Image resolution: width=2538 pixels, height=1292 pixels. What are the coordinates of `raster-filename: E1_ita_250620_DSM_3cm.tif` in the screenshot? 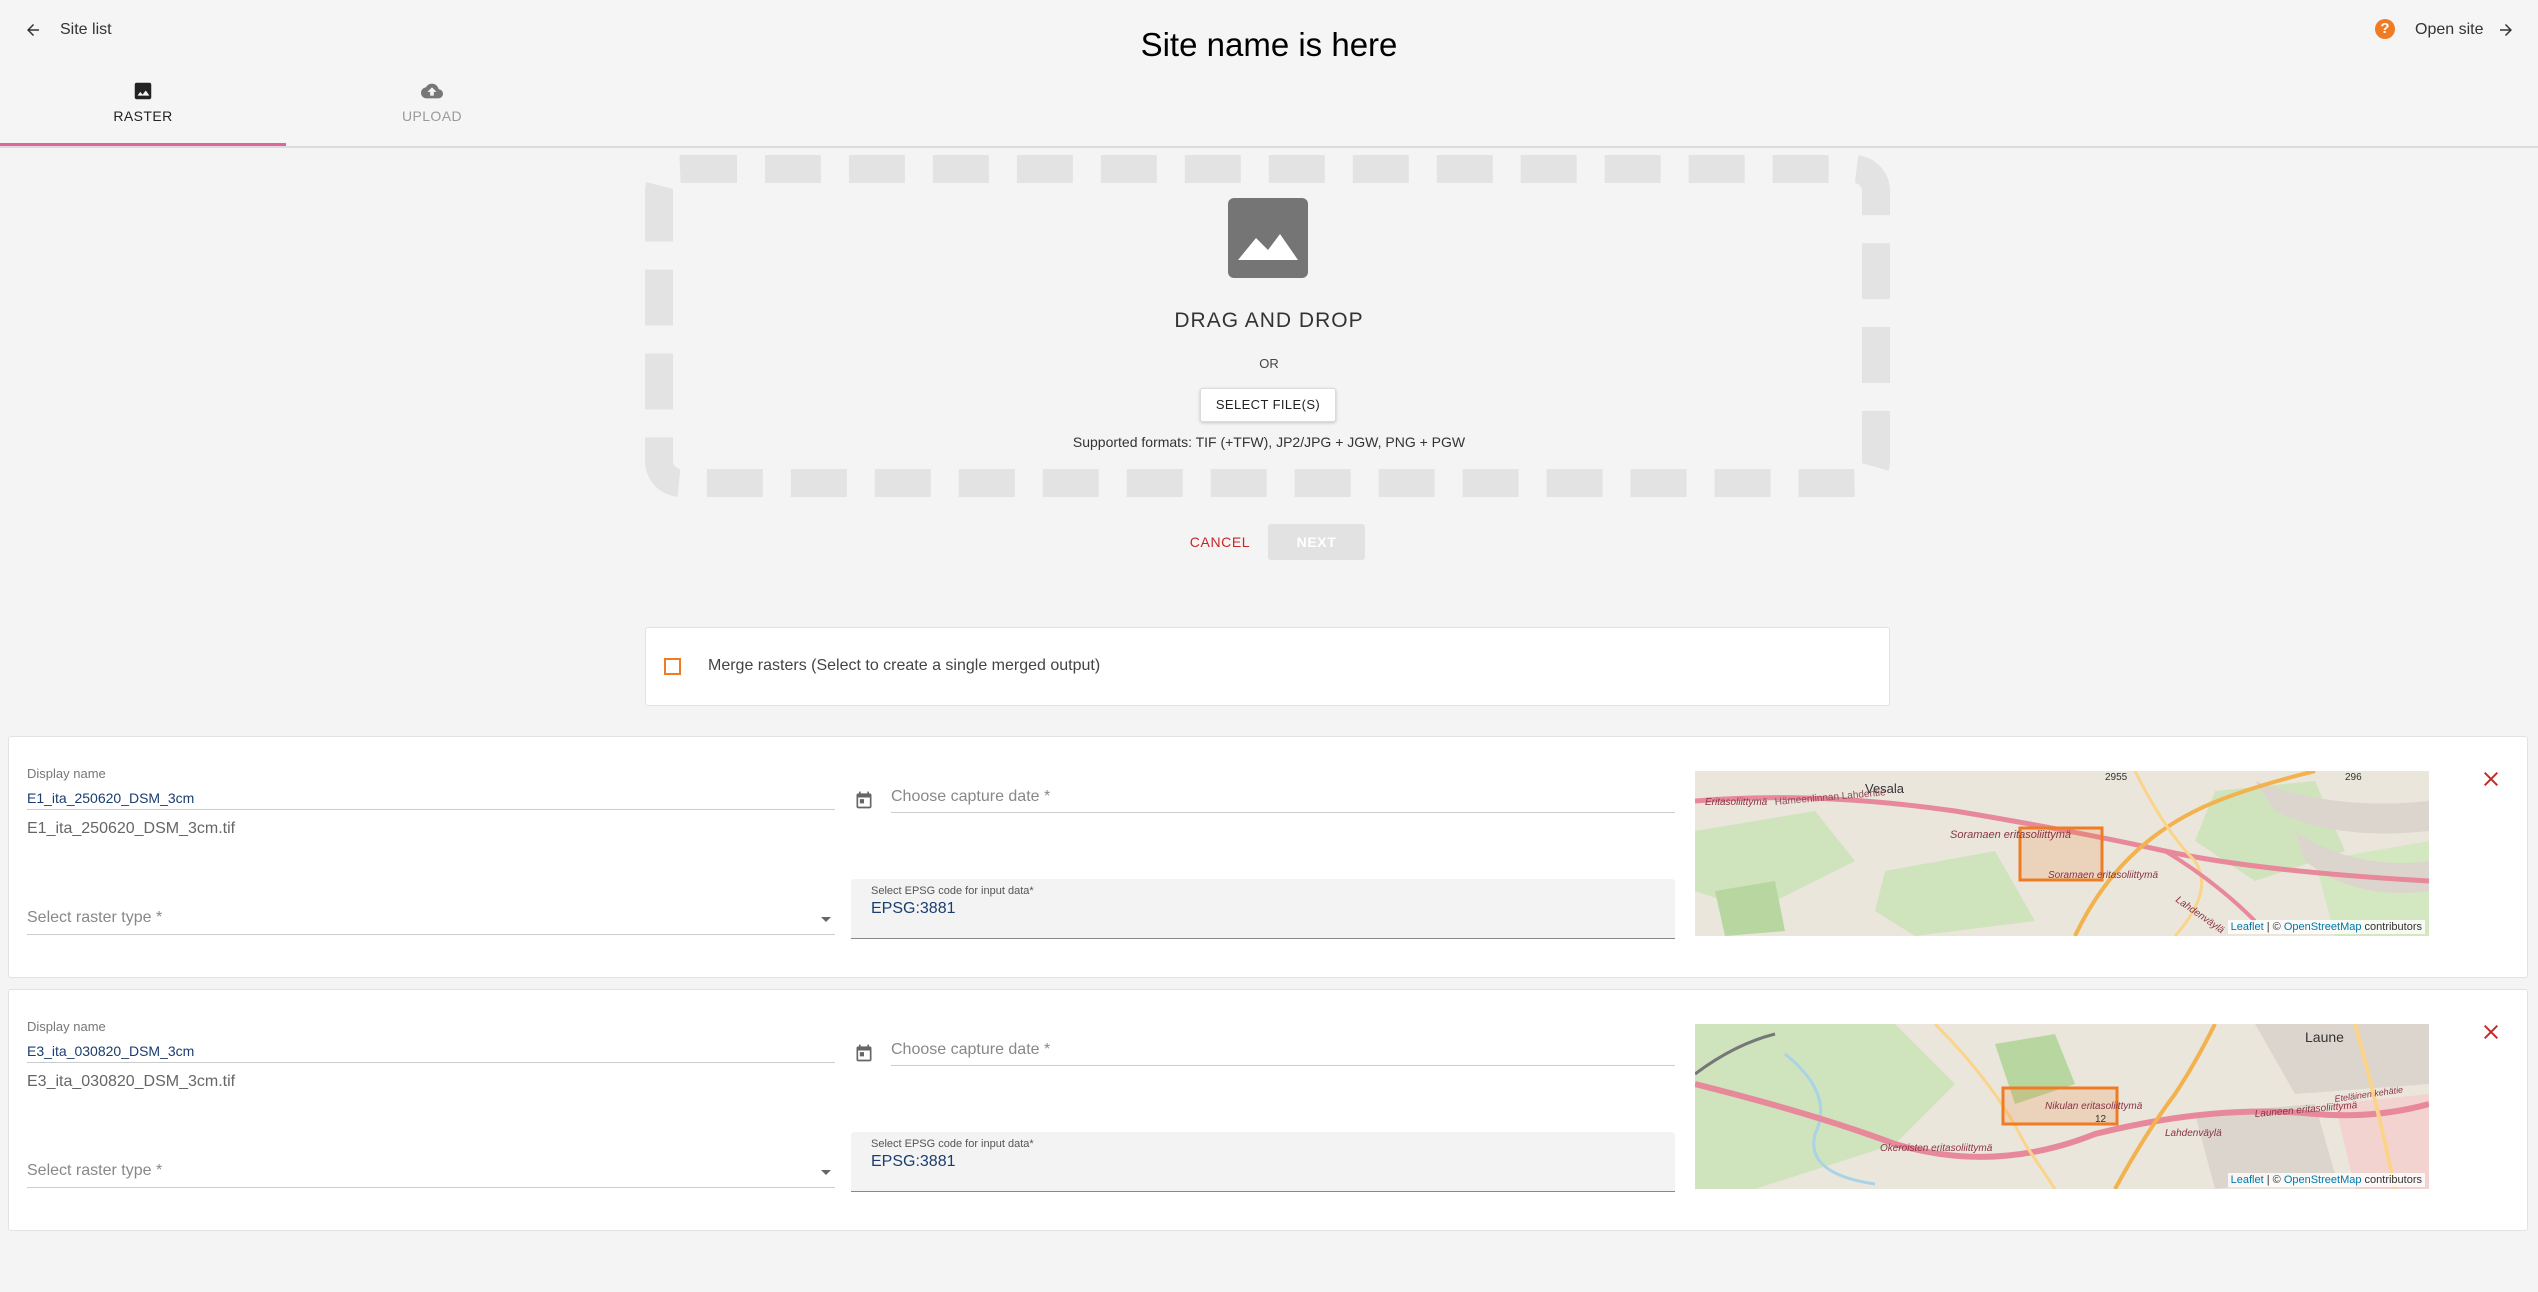 It's located at (131, 828).